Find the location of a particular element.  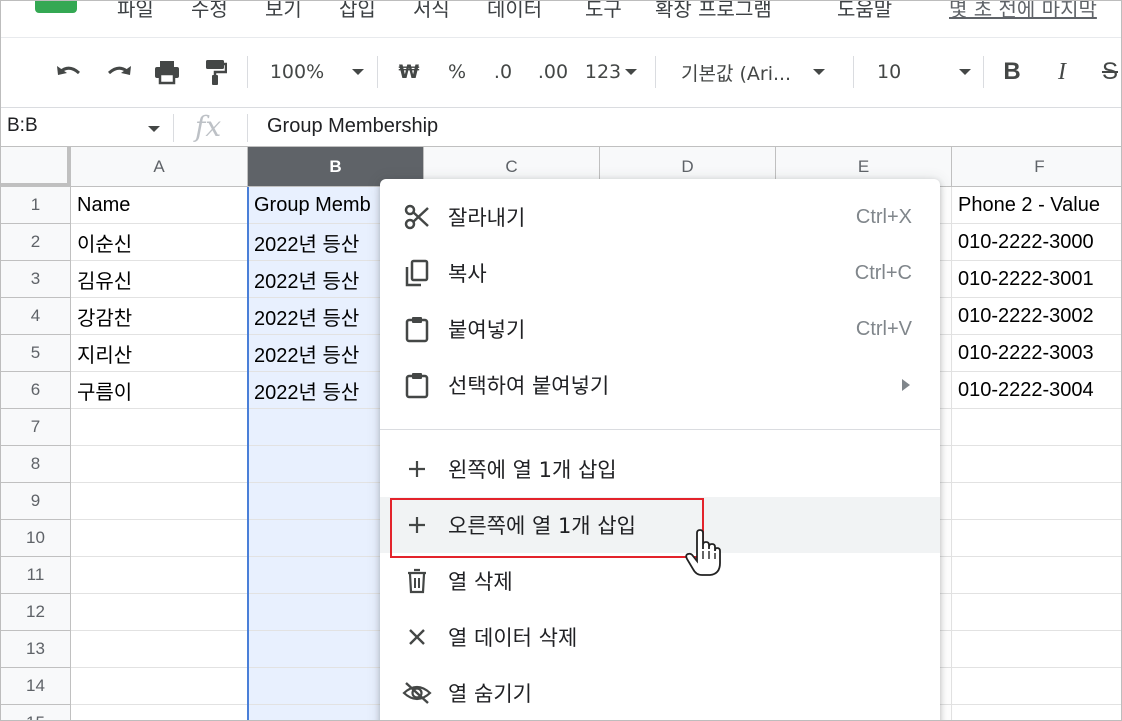

menu-item-label: 왼쪽에 열 1개 삽입 is located at coordinates (532, 470).